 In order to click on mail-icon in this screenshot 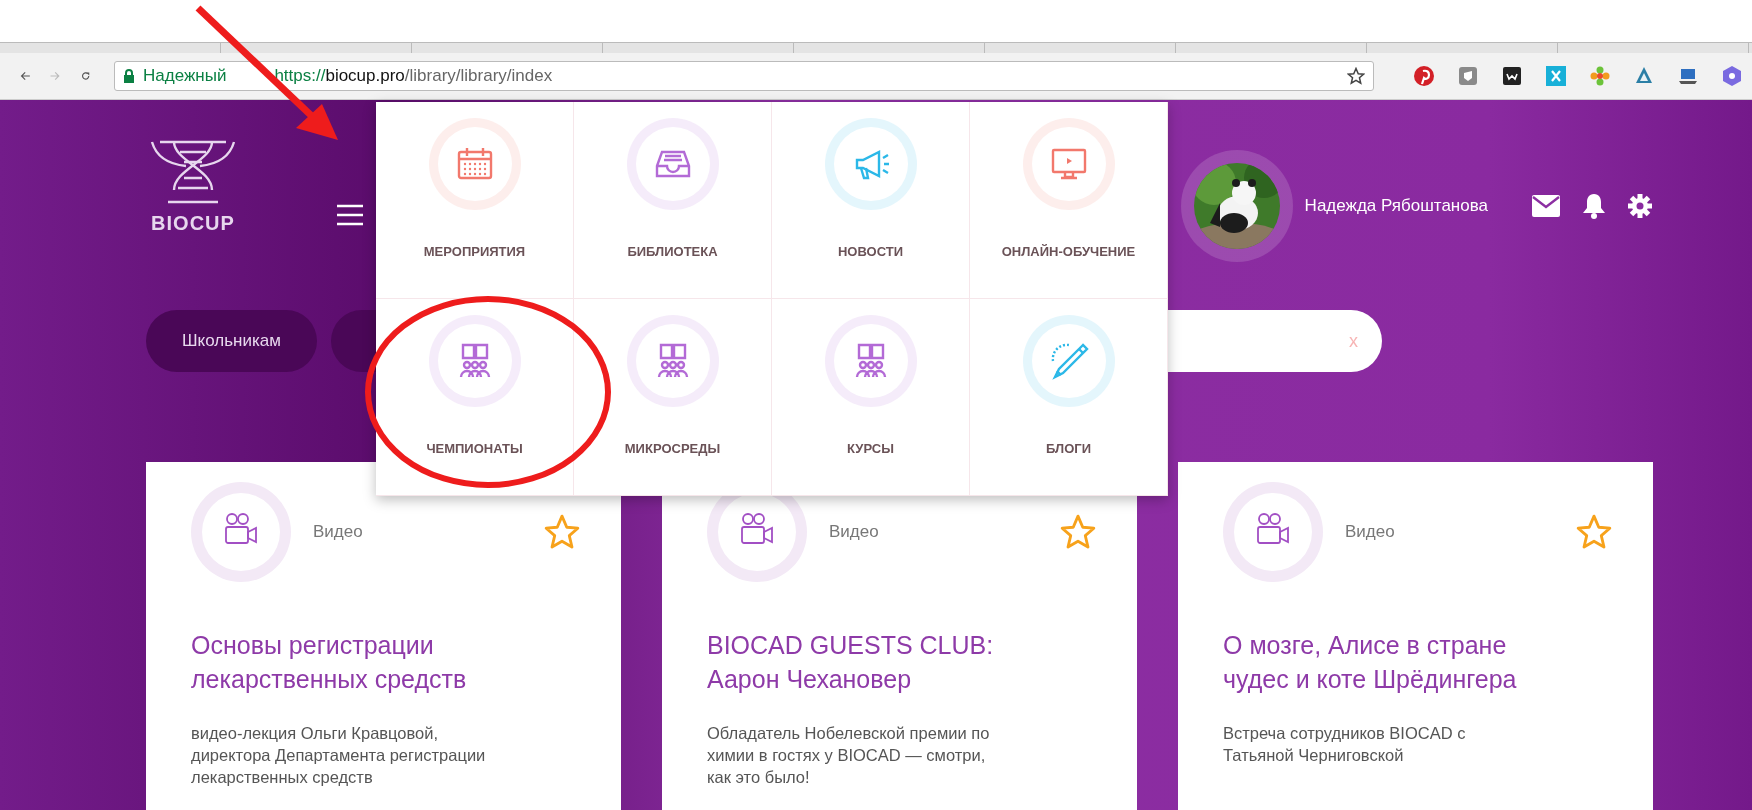, I will do `click(1546, 206)`.